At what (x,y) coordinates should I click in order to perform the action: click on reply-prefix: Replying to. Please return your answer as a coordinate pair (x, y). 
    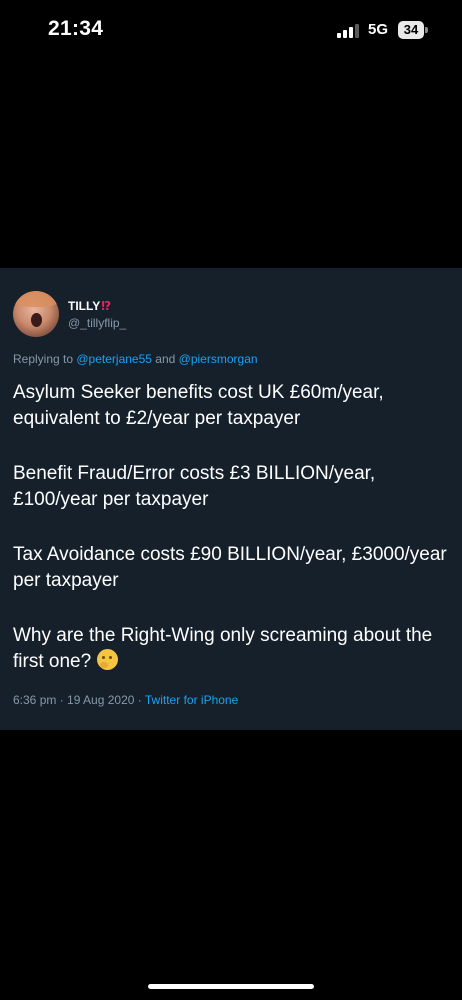
    Looking at the image, I should click on (45, 359).